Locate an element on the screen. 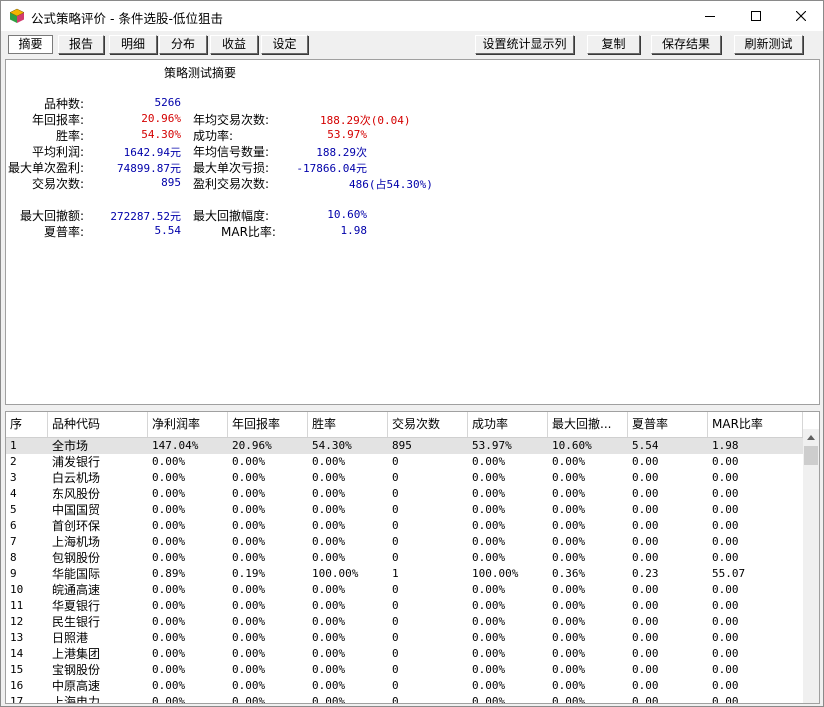 This screenshot has width=824, height=707. close-button is located at coordinates (801, 16).